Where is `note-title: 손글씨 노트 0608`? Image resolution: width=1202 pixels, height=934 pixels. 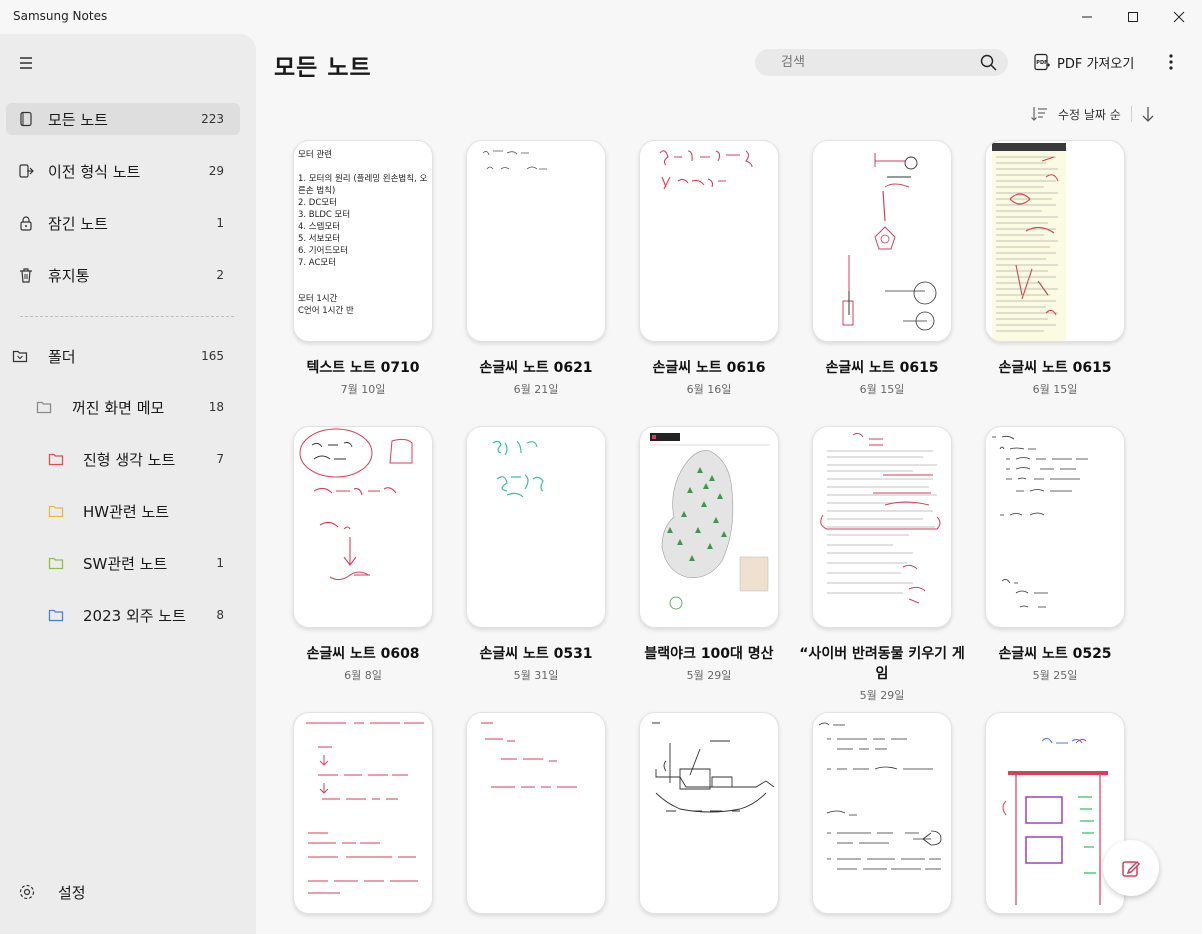 note-title: 손글씨 노트 0608 is located at coordinates (363, 654).